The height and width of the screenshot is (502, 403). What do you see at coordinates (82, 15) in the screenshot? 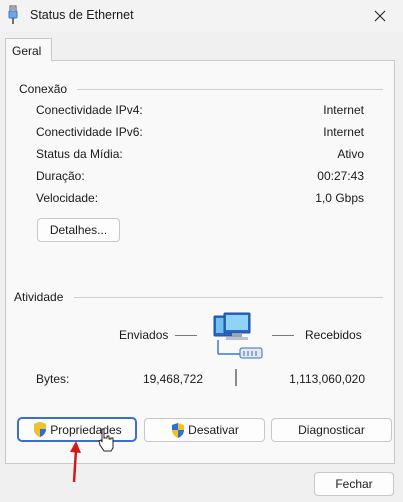
I see `window-title: Status de Ethernet` at bounding box center [82, 15].